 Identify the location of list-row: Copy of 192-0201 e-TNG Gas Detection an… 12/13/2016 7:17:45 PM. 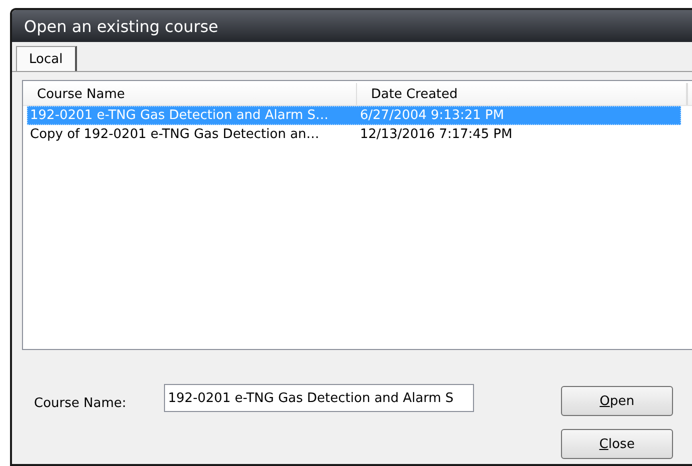
(354, 134).